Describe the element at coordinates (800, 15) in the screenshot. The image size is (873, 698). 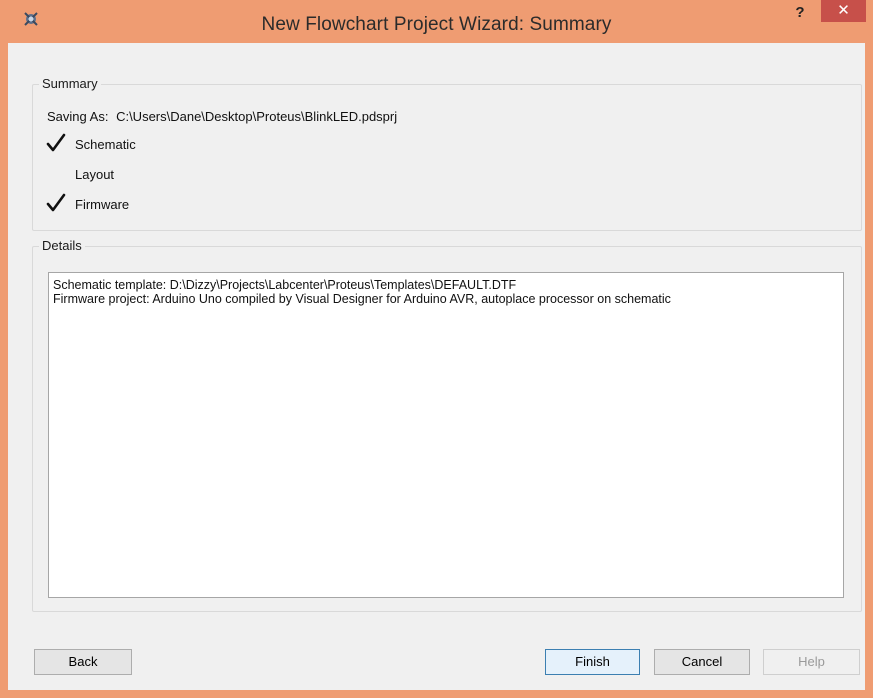
I see `help-title-button: ?` at that location.